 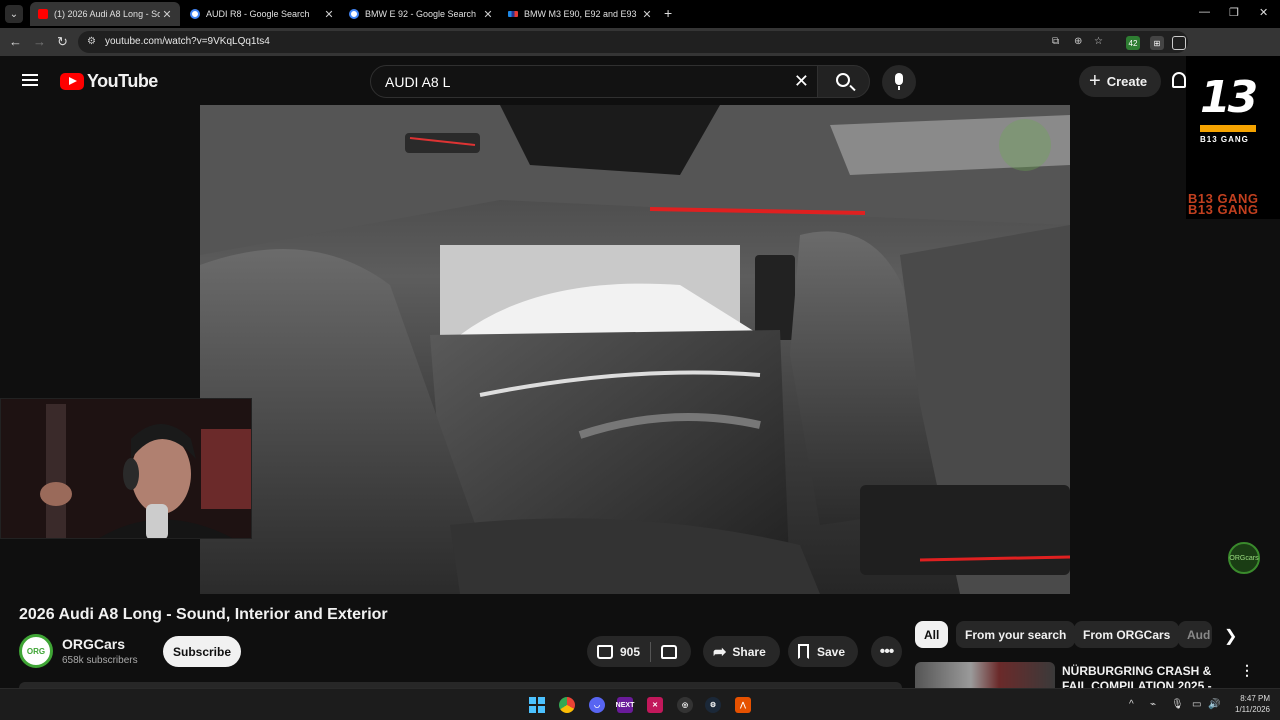 What do you see at coordinates (1098, 41) in the screenshot?
I see `bookmark-star-icon: ☆` at bounding box center [1098, 41].